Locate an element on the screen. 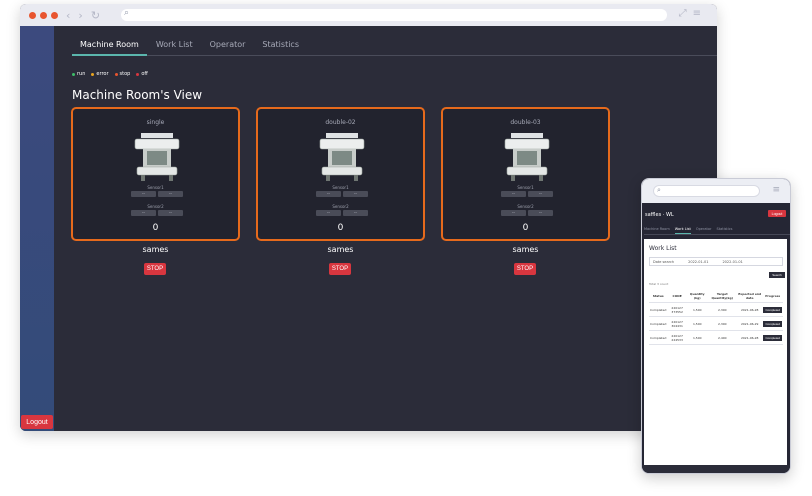 The image size is (812, 496). column-header: Progress is located at coordinates (772, 296).